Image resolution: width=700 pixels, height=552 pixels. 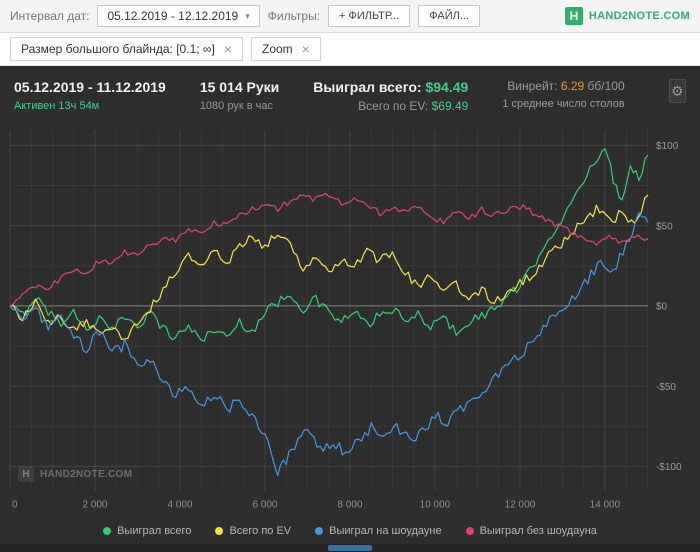 What do you see at coordinates (179, 504) in the screenshot?
I see `x-axis-tick-label: 4 000` at bounding box center [179, 504].